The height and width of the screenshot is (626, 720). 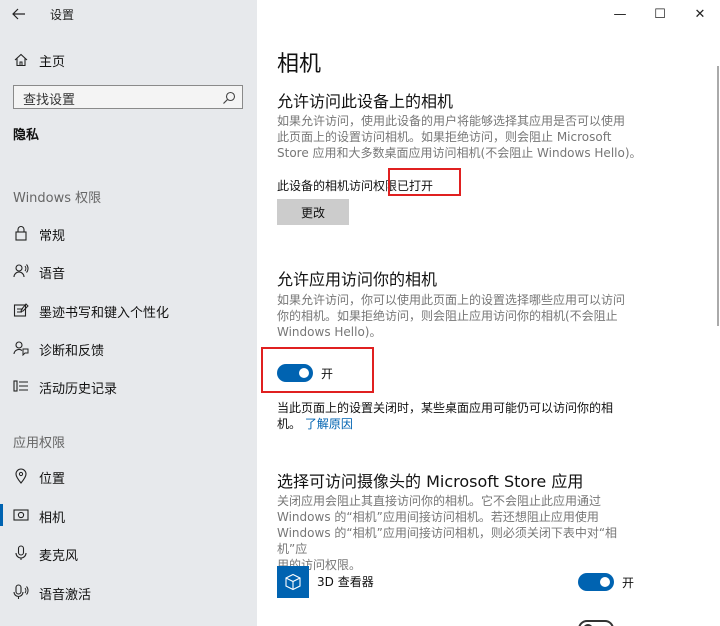 I want to click on scrollbar, so click(x=718, y=328).